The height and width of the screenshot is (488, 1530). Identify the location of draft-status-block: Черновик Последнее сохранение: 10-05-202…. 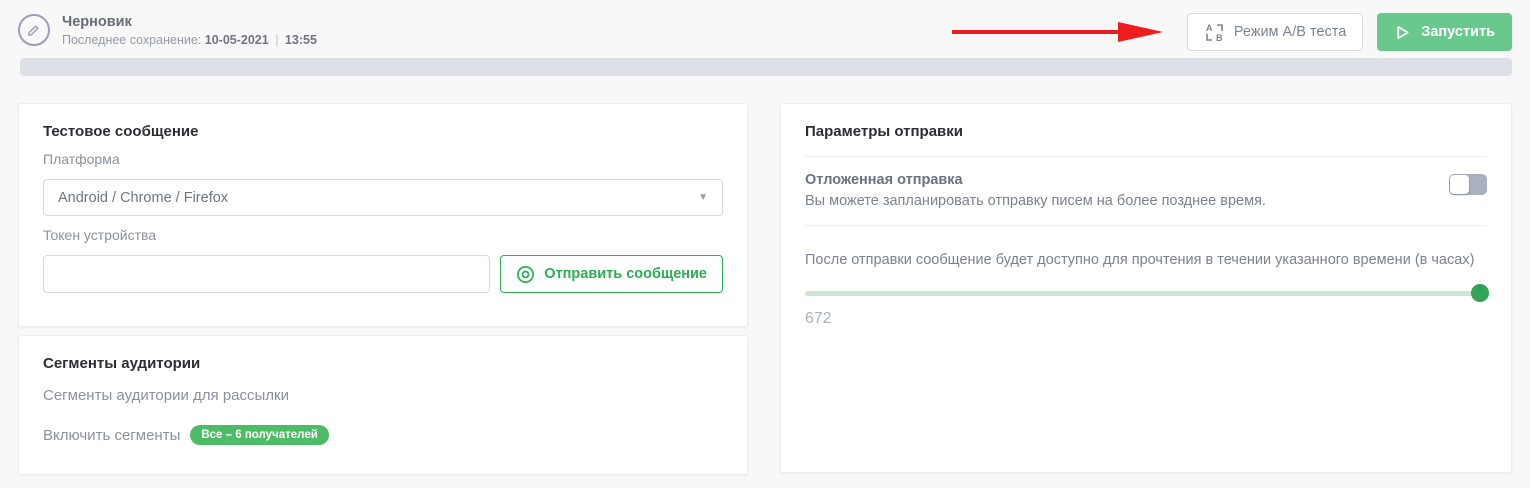
(167, 30).